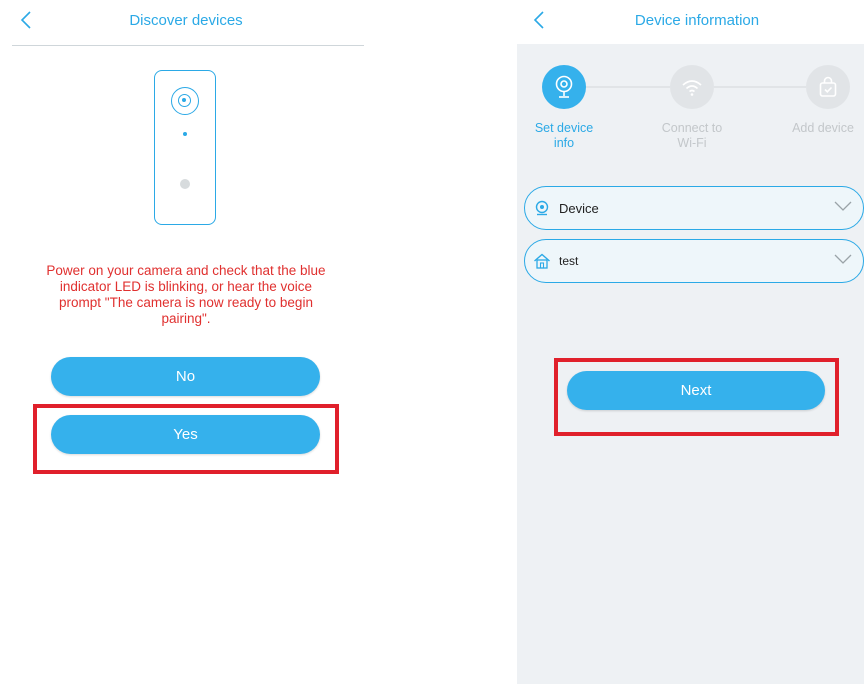 Image resolution: width=864 pixels, height=684 pixels. Describe the element at coordinates (186, 20) in the screenshot. I see `page-title: Discover devices` at that location.